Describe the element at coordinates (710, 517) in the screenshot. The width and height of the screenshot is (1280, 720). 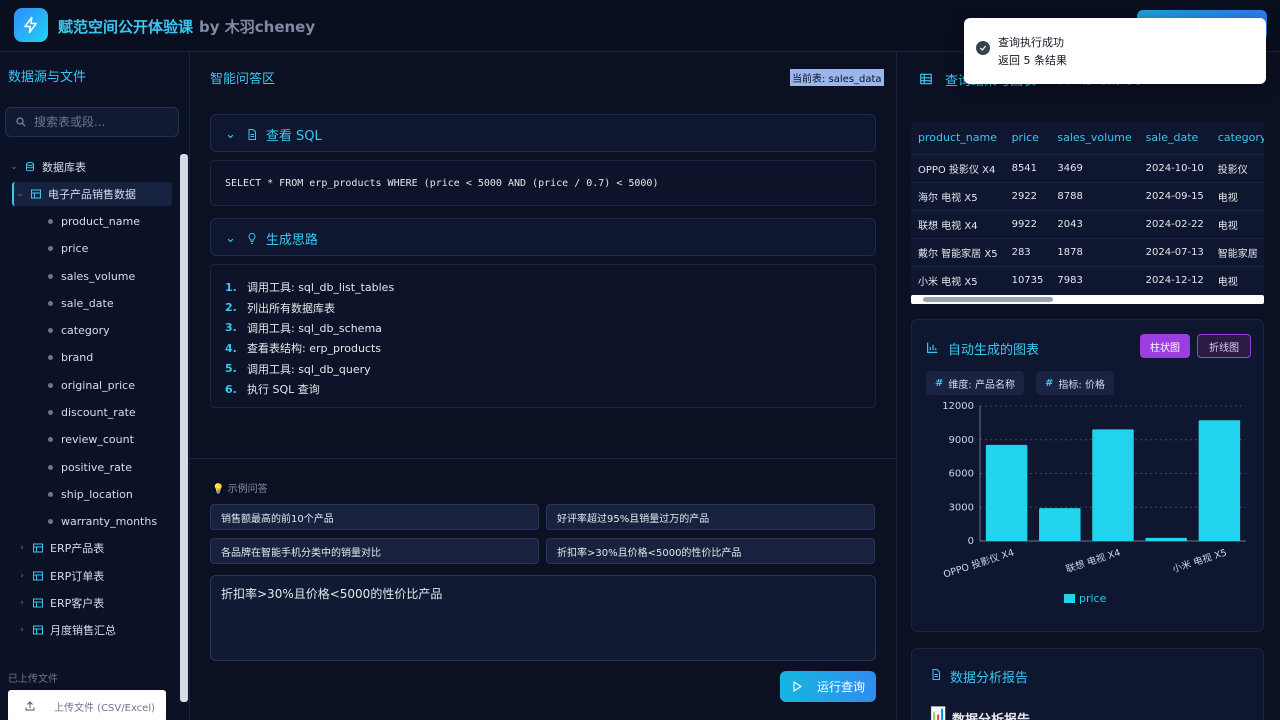
I see `example-question-button: 好评率超过95%且销量过万的产品` at that location.